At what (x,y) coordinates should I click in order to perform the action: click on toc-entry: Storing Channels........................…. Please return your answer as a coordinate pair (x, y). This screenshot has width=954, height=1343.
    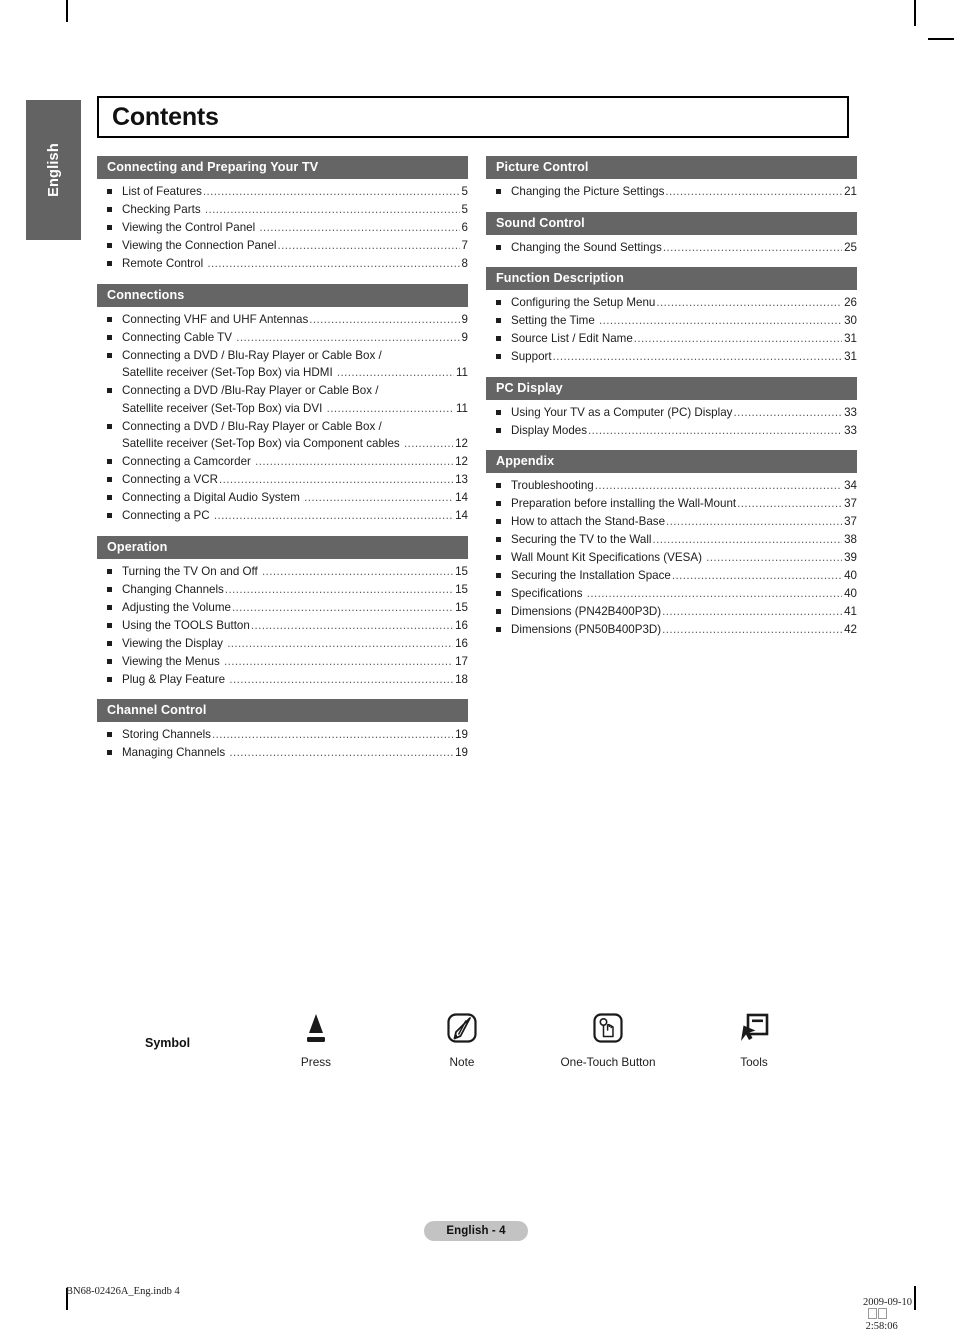
    Looking at the image, I should click on (282, 735).